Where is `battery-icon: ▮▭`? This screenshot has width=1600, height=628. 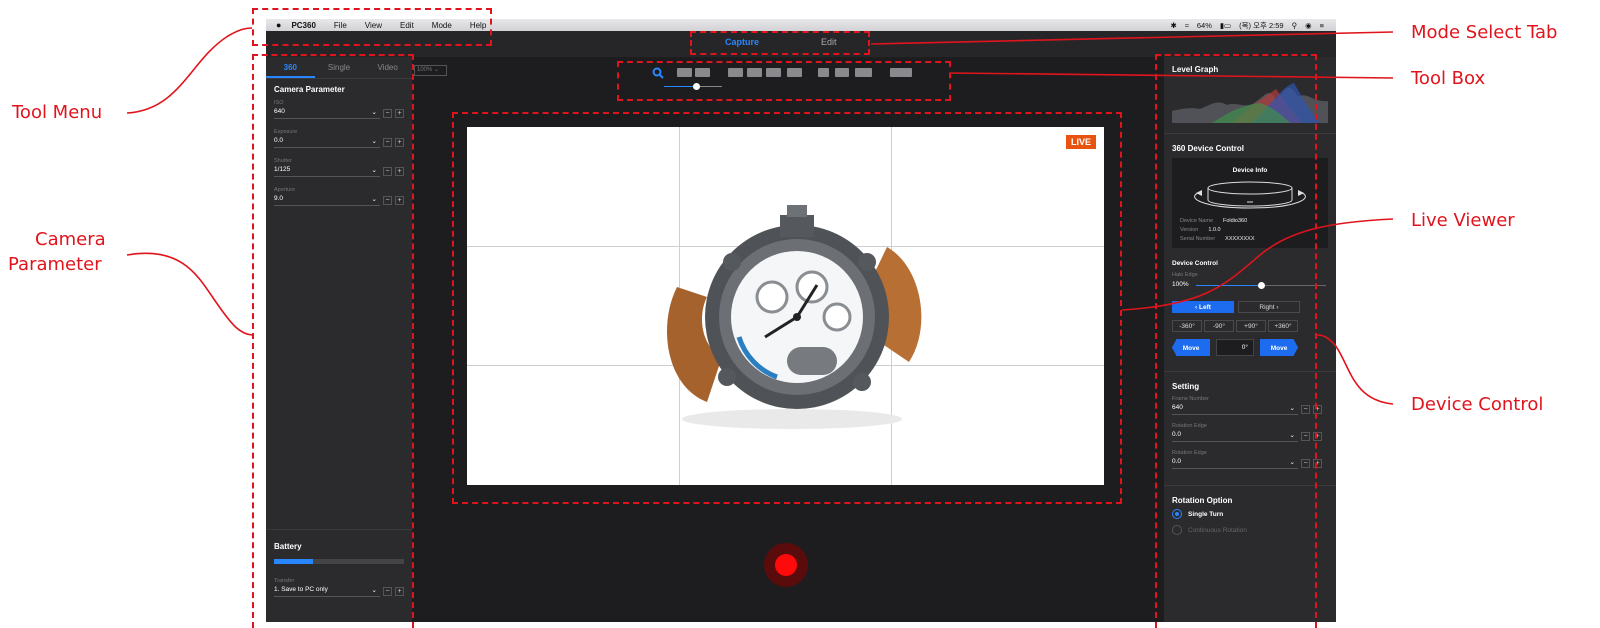
battery-icon: ▮▭ is located at coordinates (1225, 25).